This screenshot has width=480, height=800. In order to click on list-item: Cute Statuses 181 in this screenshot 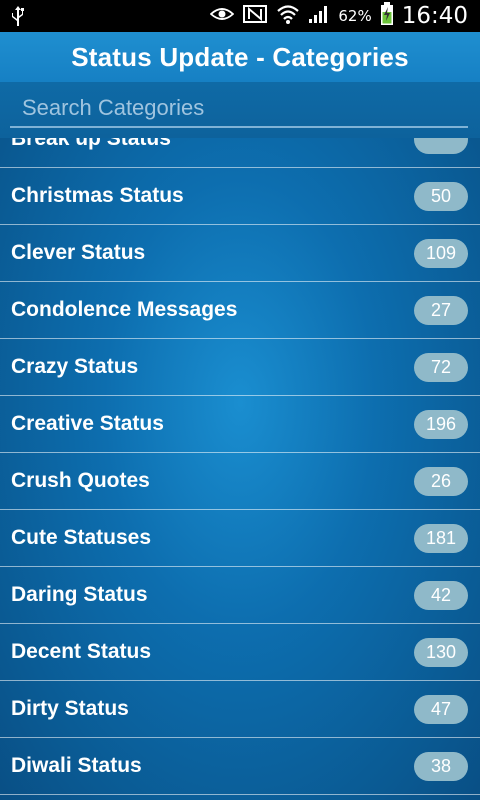, I will do `click(240, 538)`.